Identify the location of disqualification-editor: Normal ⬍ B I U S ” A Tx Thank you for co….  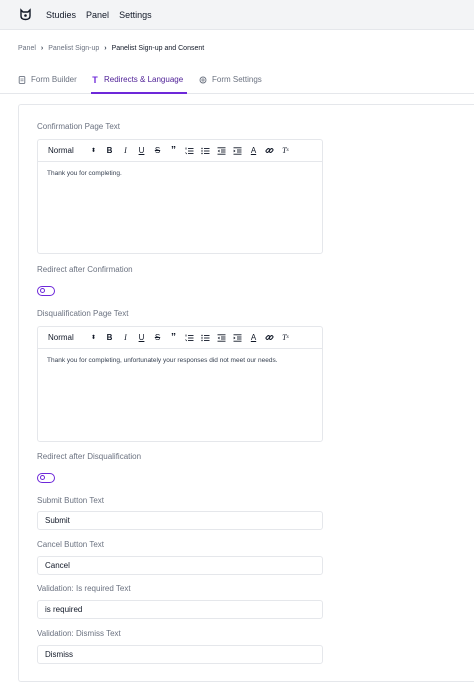
(180, 384).